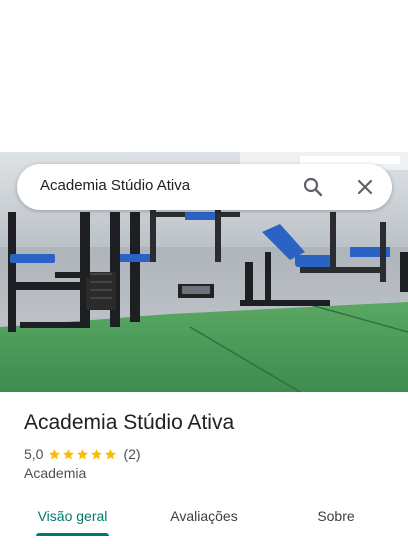 This screenshot has width=408, height=544. I want to click on place-tabs: Visão geral Avaliações Sobre, so click(204, 520).